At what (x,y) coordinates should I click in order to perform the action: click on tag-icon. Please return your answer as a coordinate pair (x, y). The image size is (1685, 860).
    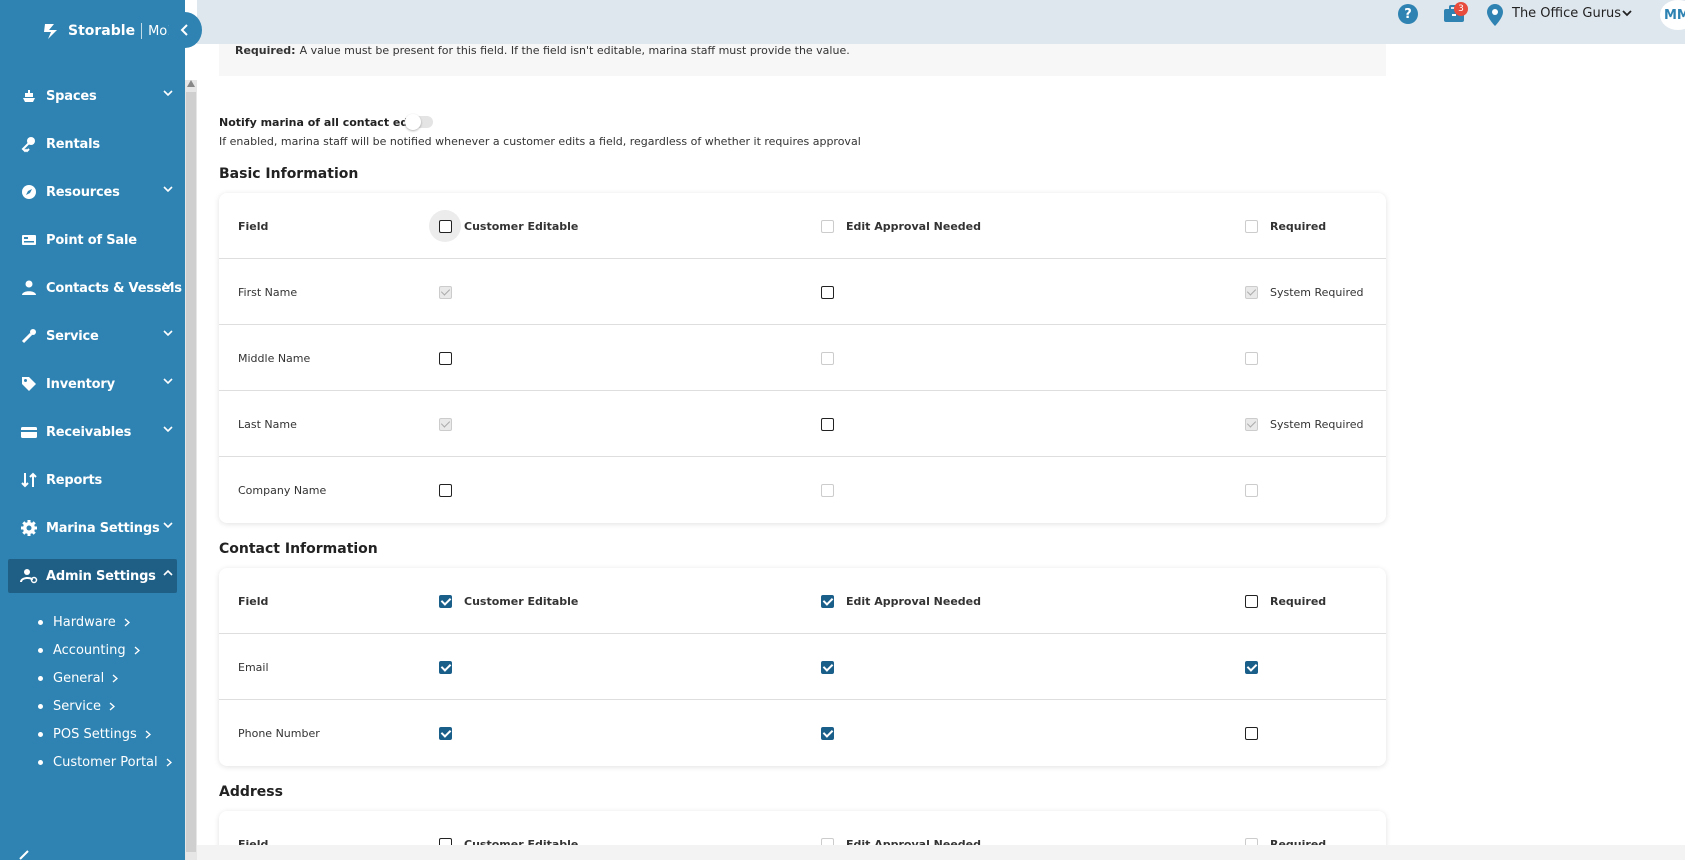
    Looking at the image, I should click on (29, 384).